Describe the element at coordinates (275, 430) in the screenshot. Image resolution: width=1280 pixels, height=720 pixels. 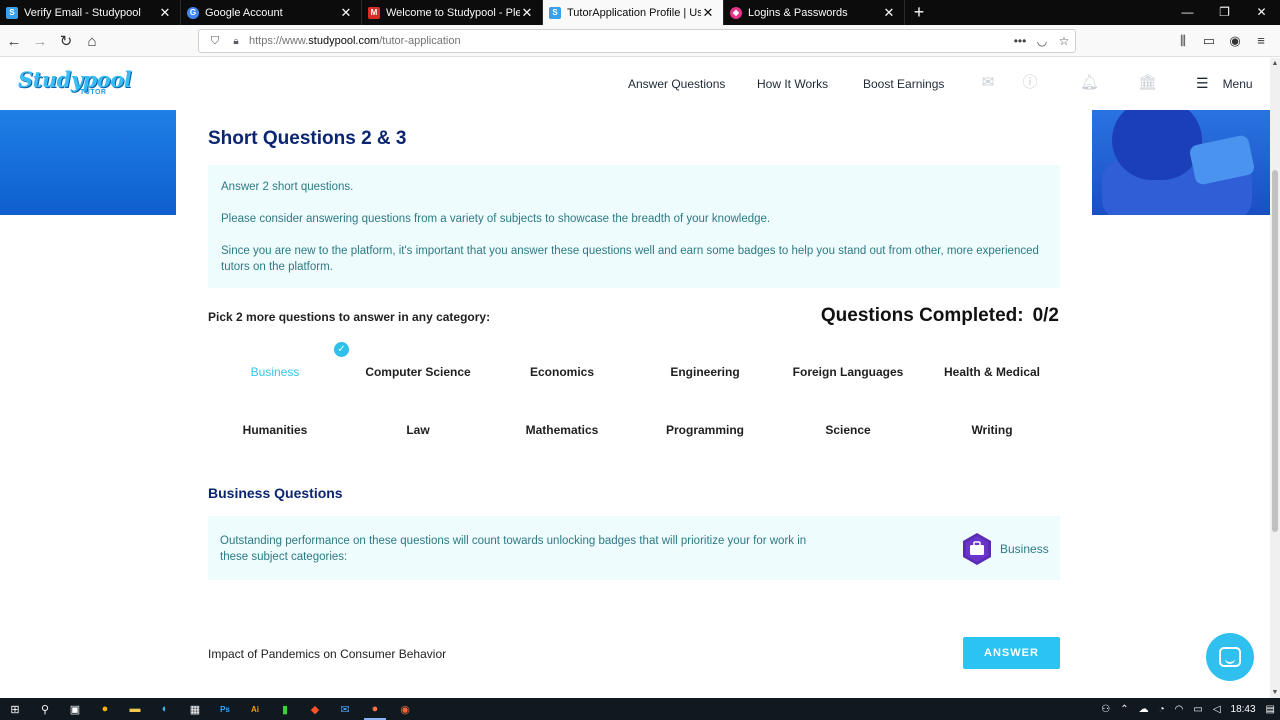
I see `category-humanities: Humanities` at that location.